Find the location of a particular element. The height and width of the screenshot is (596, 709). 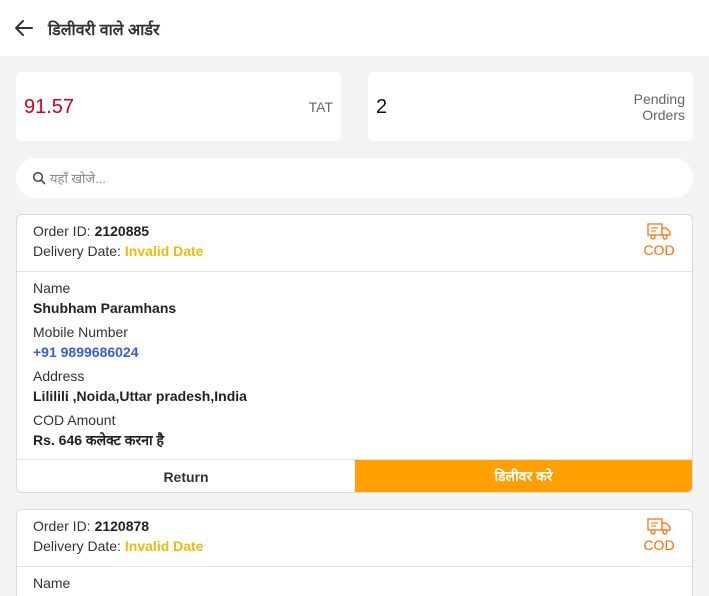

pending-orders-label: Pending Orders is located at coordinates (640, 107).